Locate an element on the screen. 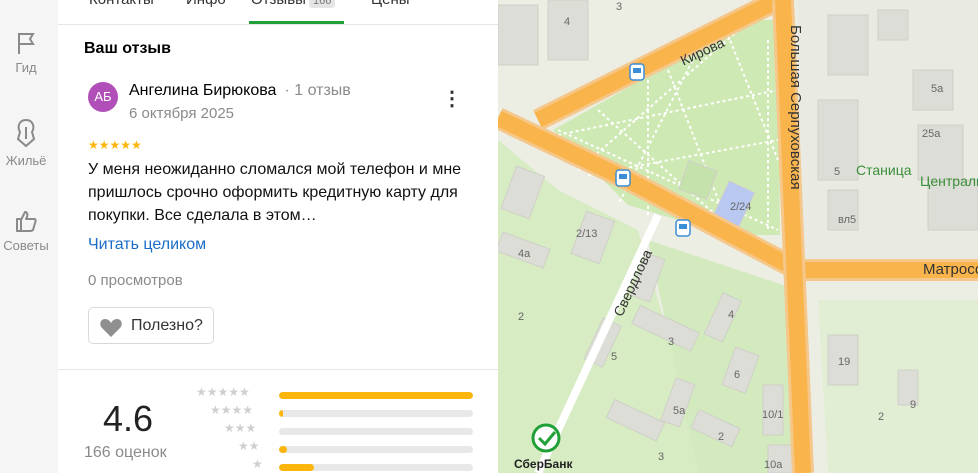 The image size is (978, 473). histogram-row: ★ is located at coordinates (336, 464).